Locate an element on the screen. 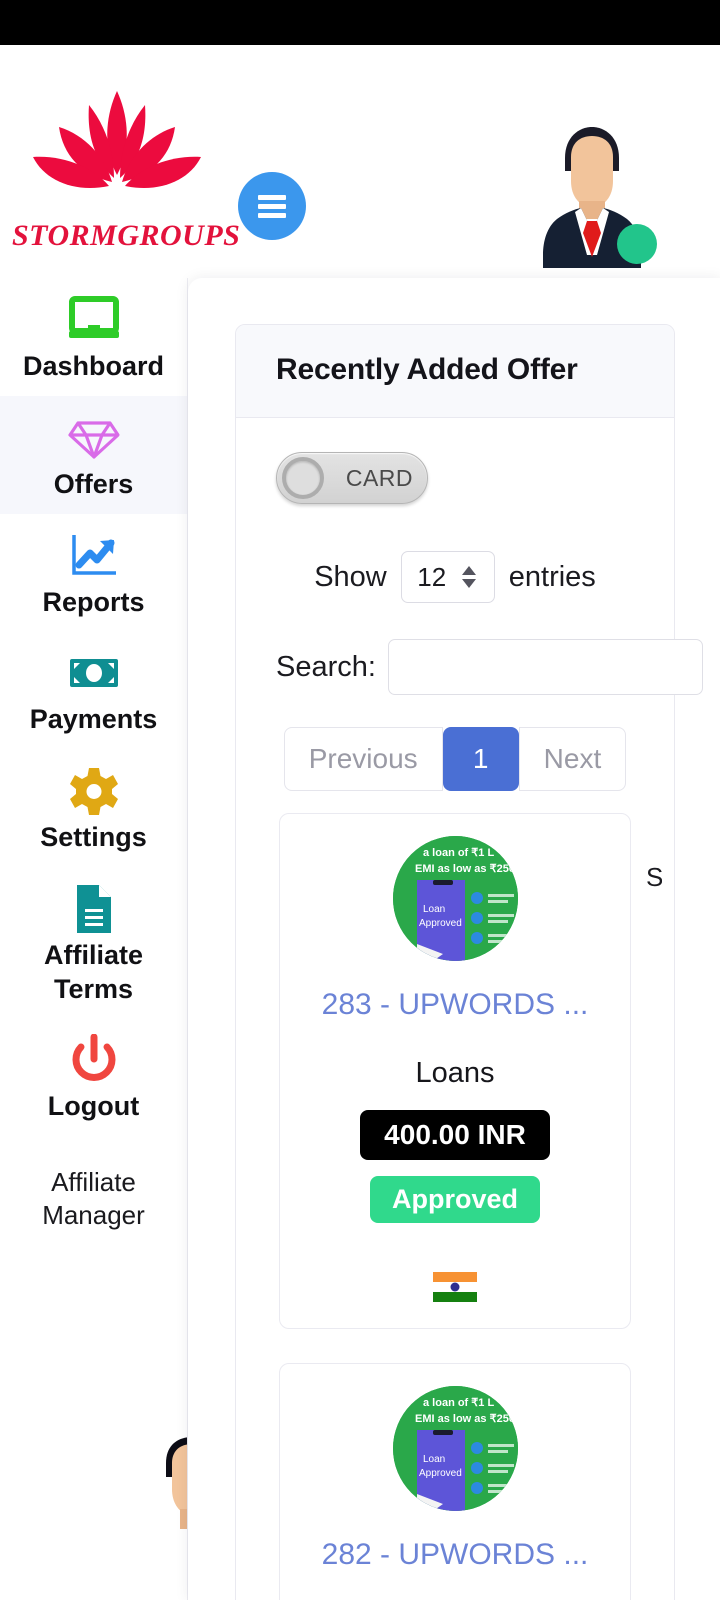 Image resolution: width=720 pixels, height=1600 pixels. pagination: Previous 1 Next is located at coordinates (455, 759).